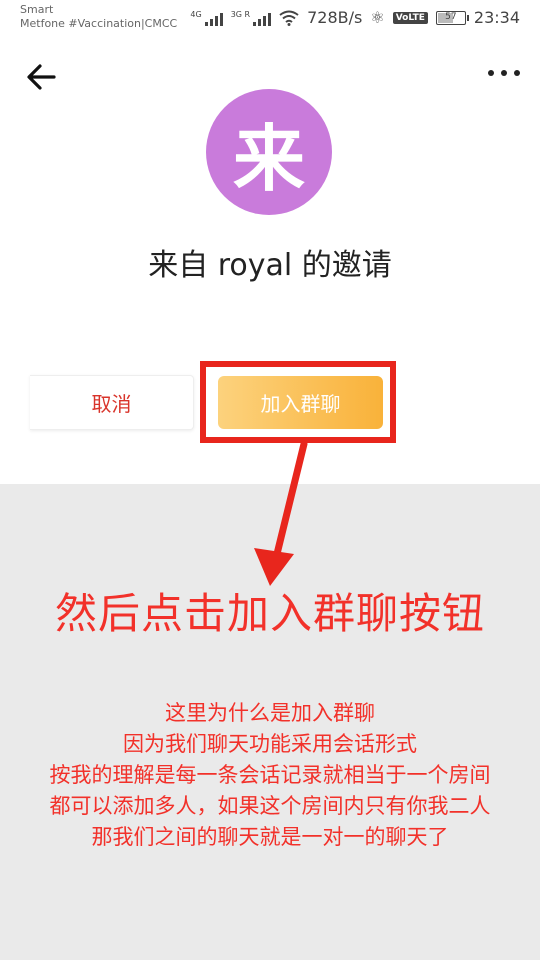  I want to click on signal-4g-tag: 4G, so click(196, 14).